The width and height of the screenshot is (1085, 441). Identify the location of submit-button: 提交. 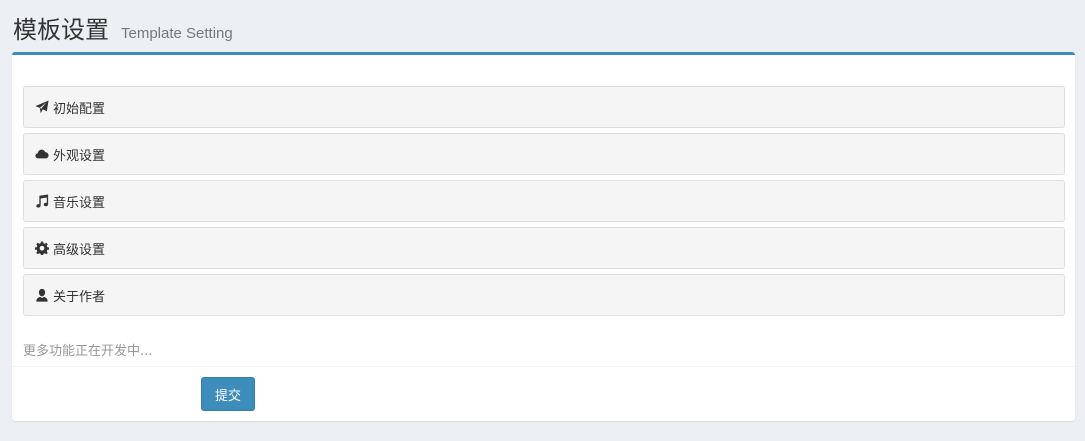
(228, 394).